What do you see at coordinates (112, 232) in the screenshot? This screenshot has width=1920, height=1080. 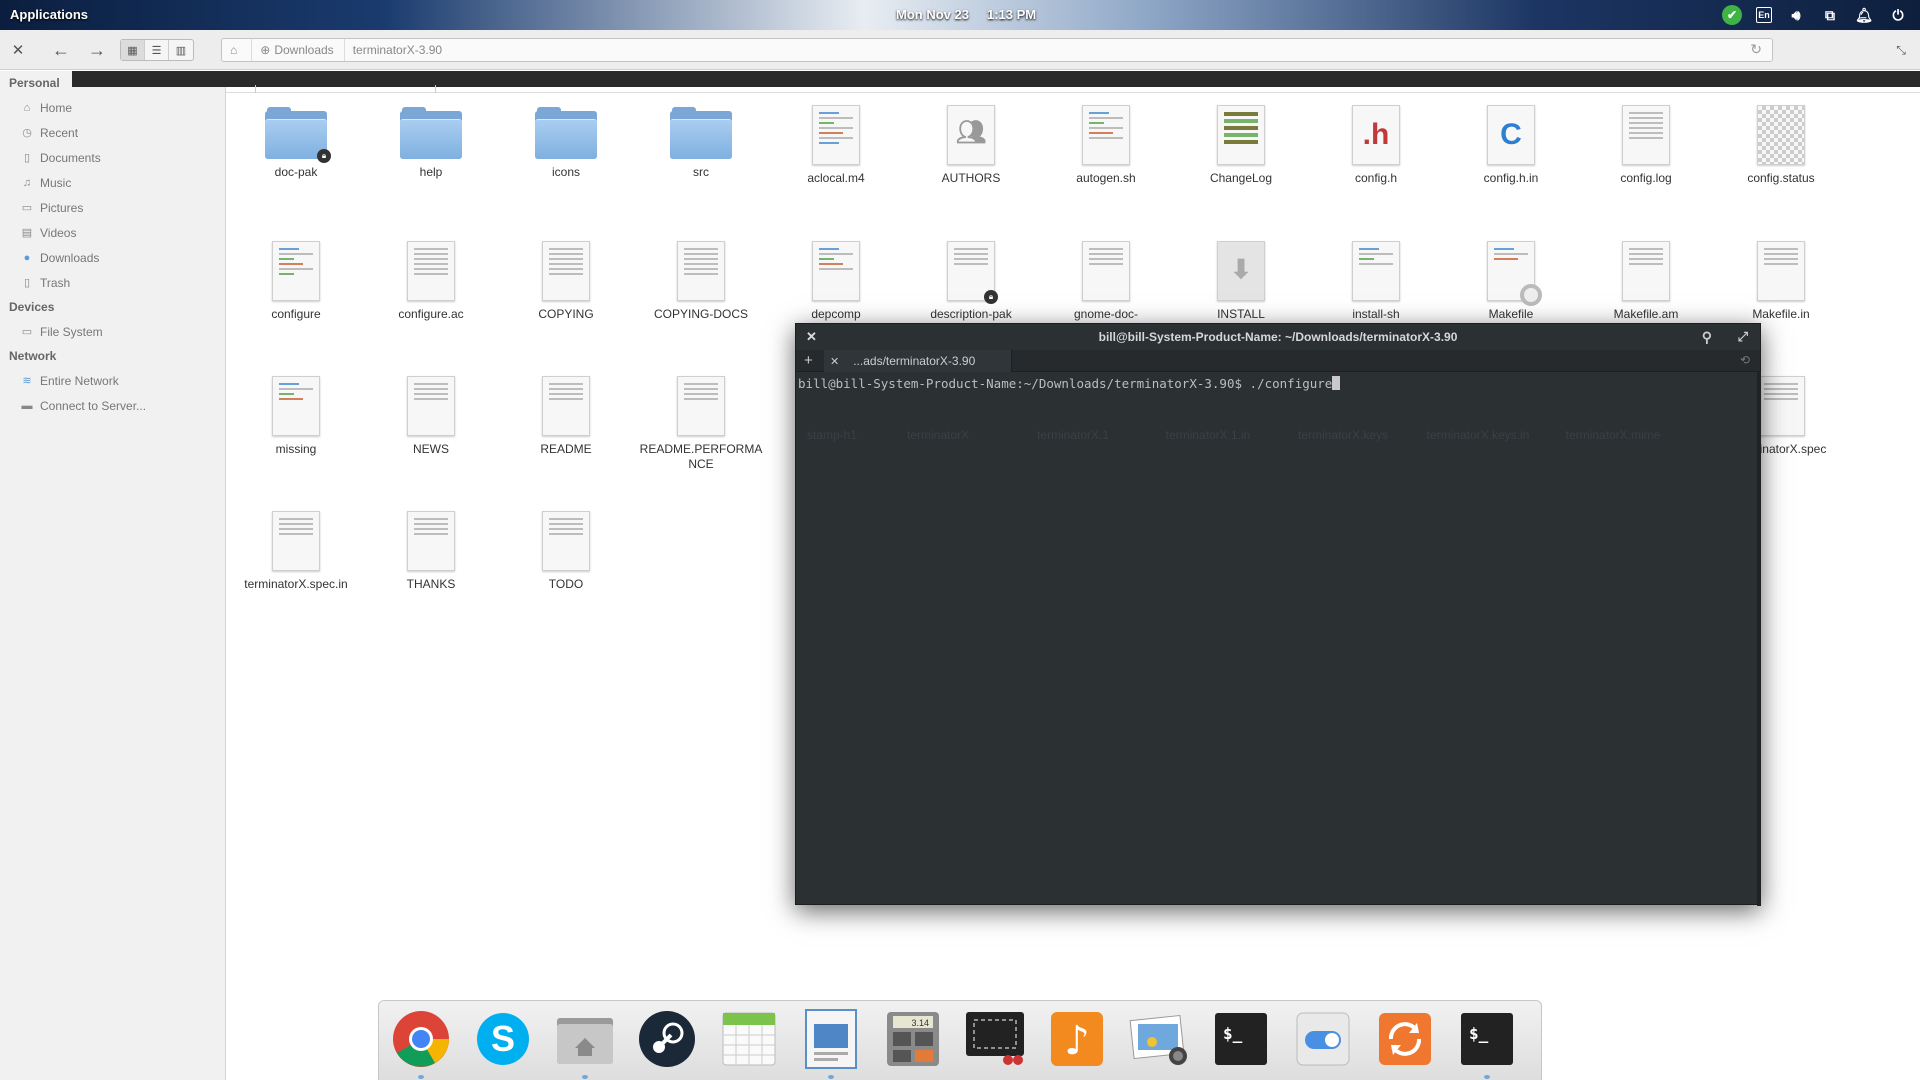 I see `sidebar-item-videos: ▤ Videos` at bounding box center [112, 232].